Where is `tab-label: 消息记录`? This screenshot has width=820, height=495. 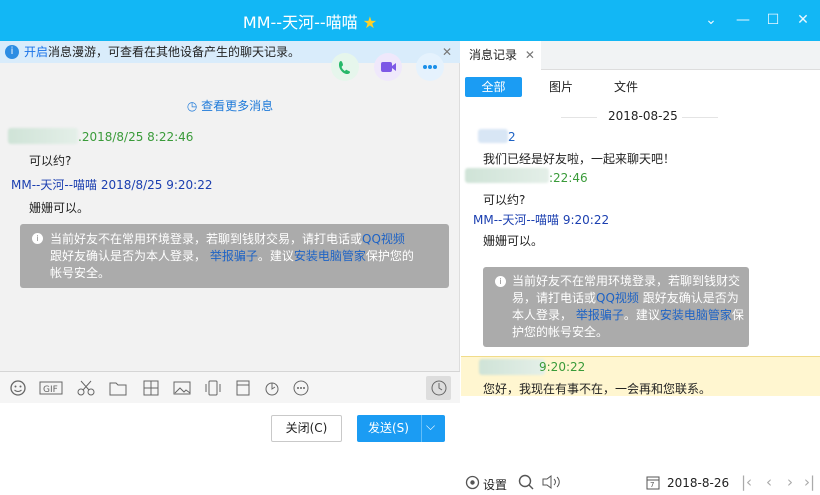
tab-label: 消息记录 is located at coordinates (493, 55).